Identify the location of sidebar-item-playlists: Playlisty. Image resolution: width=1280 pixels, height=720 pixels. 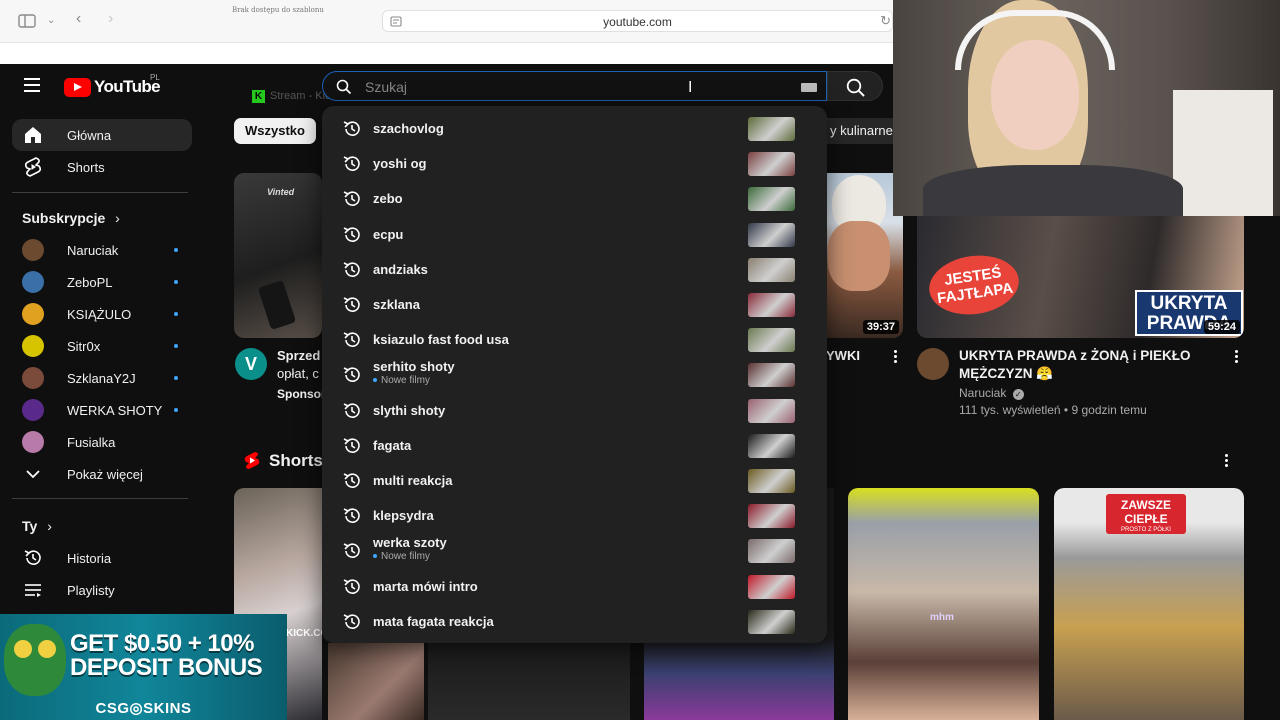
(102, 590).